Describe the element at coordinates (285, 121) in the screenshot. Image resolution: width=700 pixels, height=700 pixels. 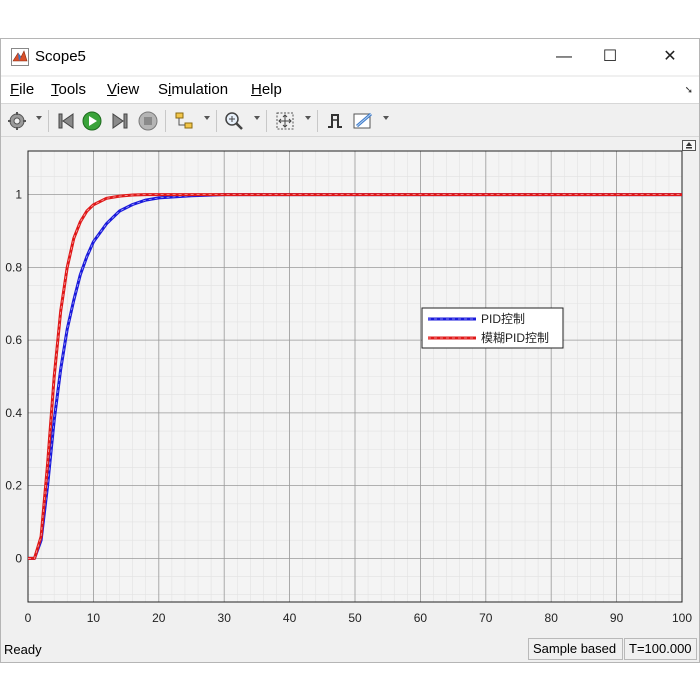
I see `fit-to-view-icon` at that location.